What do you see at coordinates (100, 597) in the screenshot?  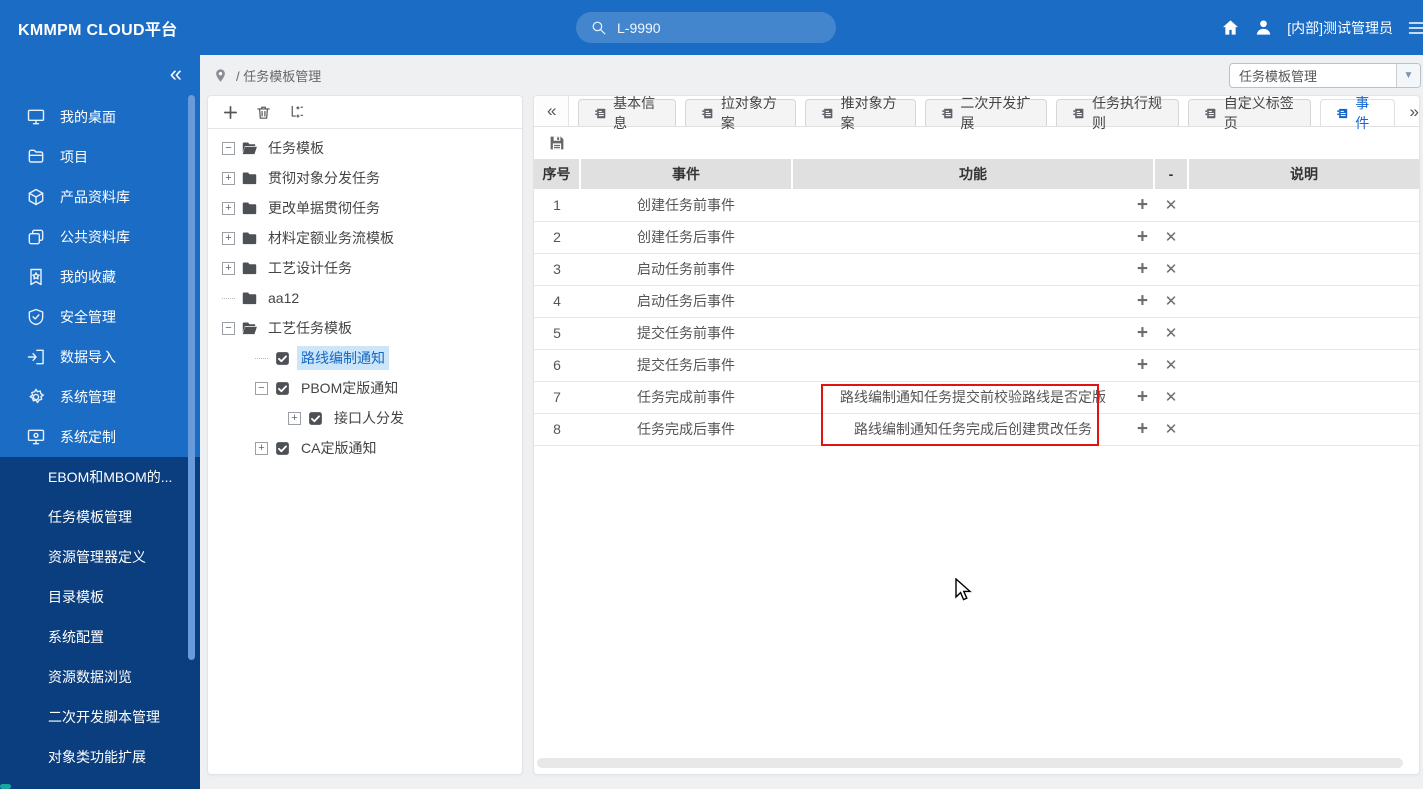 I see `sidebar-submenu-item: 目录模板` at bounding box center [100, 597].